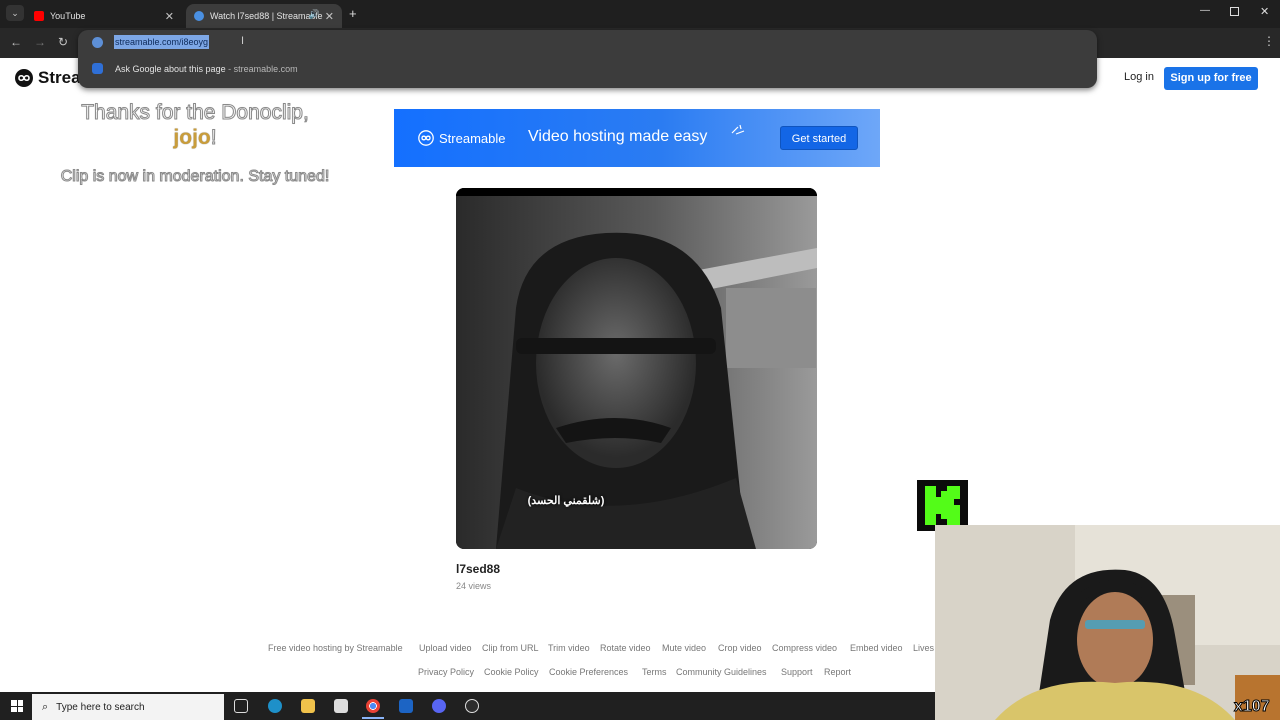 Image resolution: width=1280 pixels, height=720 pixels. Describe the element at coordinates (876, 648) in the screenshot. I see `footer-link-embed: Embed video` at that location.